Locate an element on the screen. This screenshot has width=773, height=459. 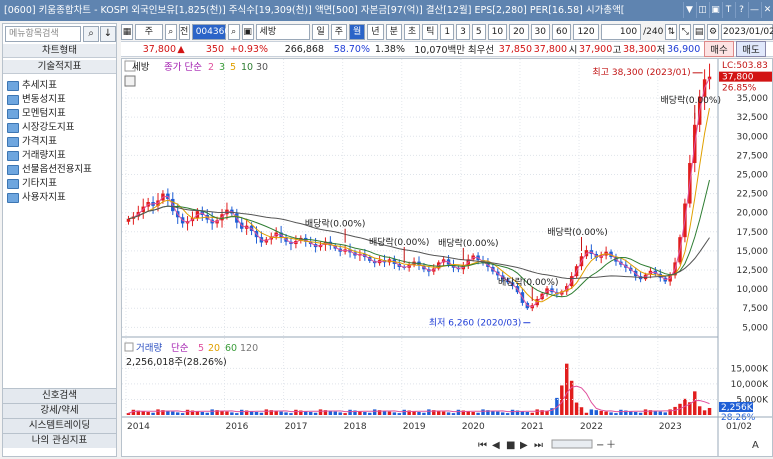
tree-item-user: 사용자지표 is located at coordinates (61, 198).